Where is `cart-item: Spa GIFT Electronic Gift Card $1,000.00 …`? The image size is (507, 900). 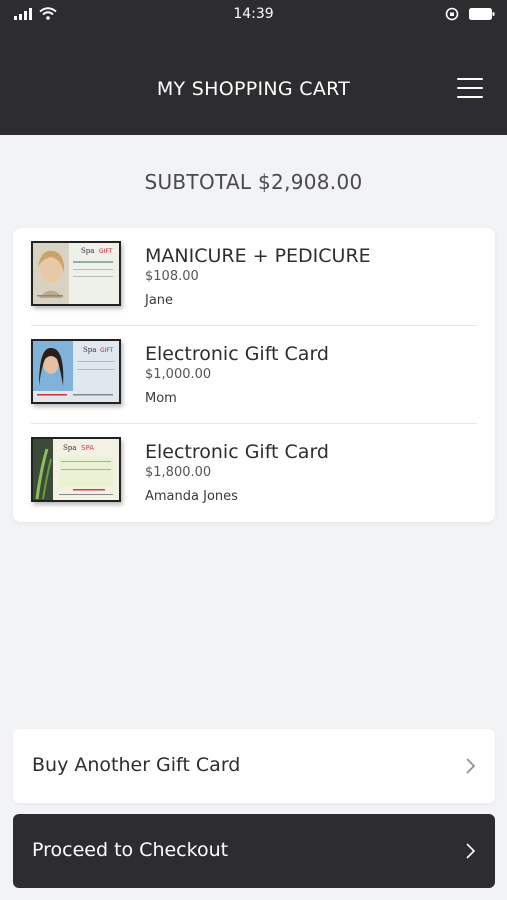 cart-item: Spa GIFT Electronic Gift Card $1,000.00 … is located at coordinates (254, 375).